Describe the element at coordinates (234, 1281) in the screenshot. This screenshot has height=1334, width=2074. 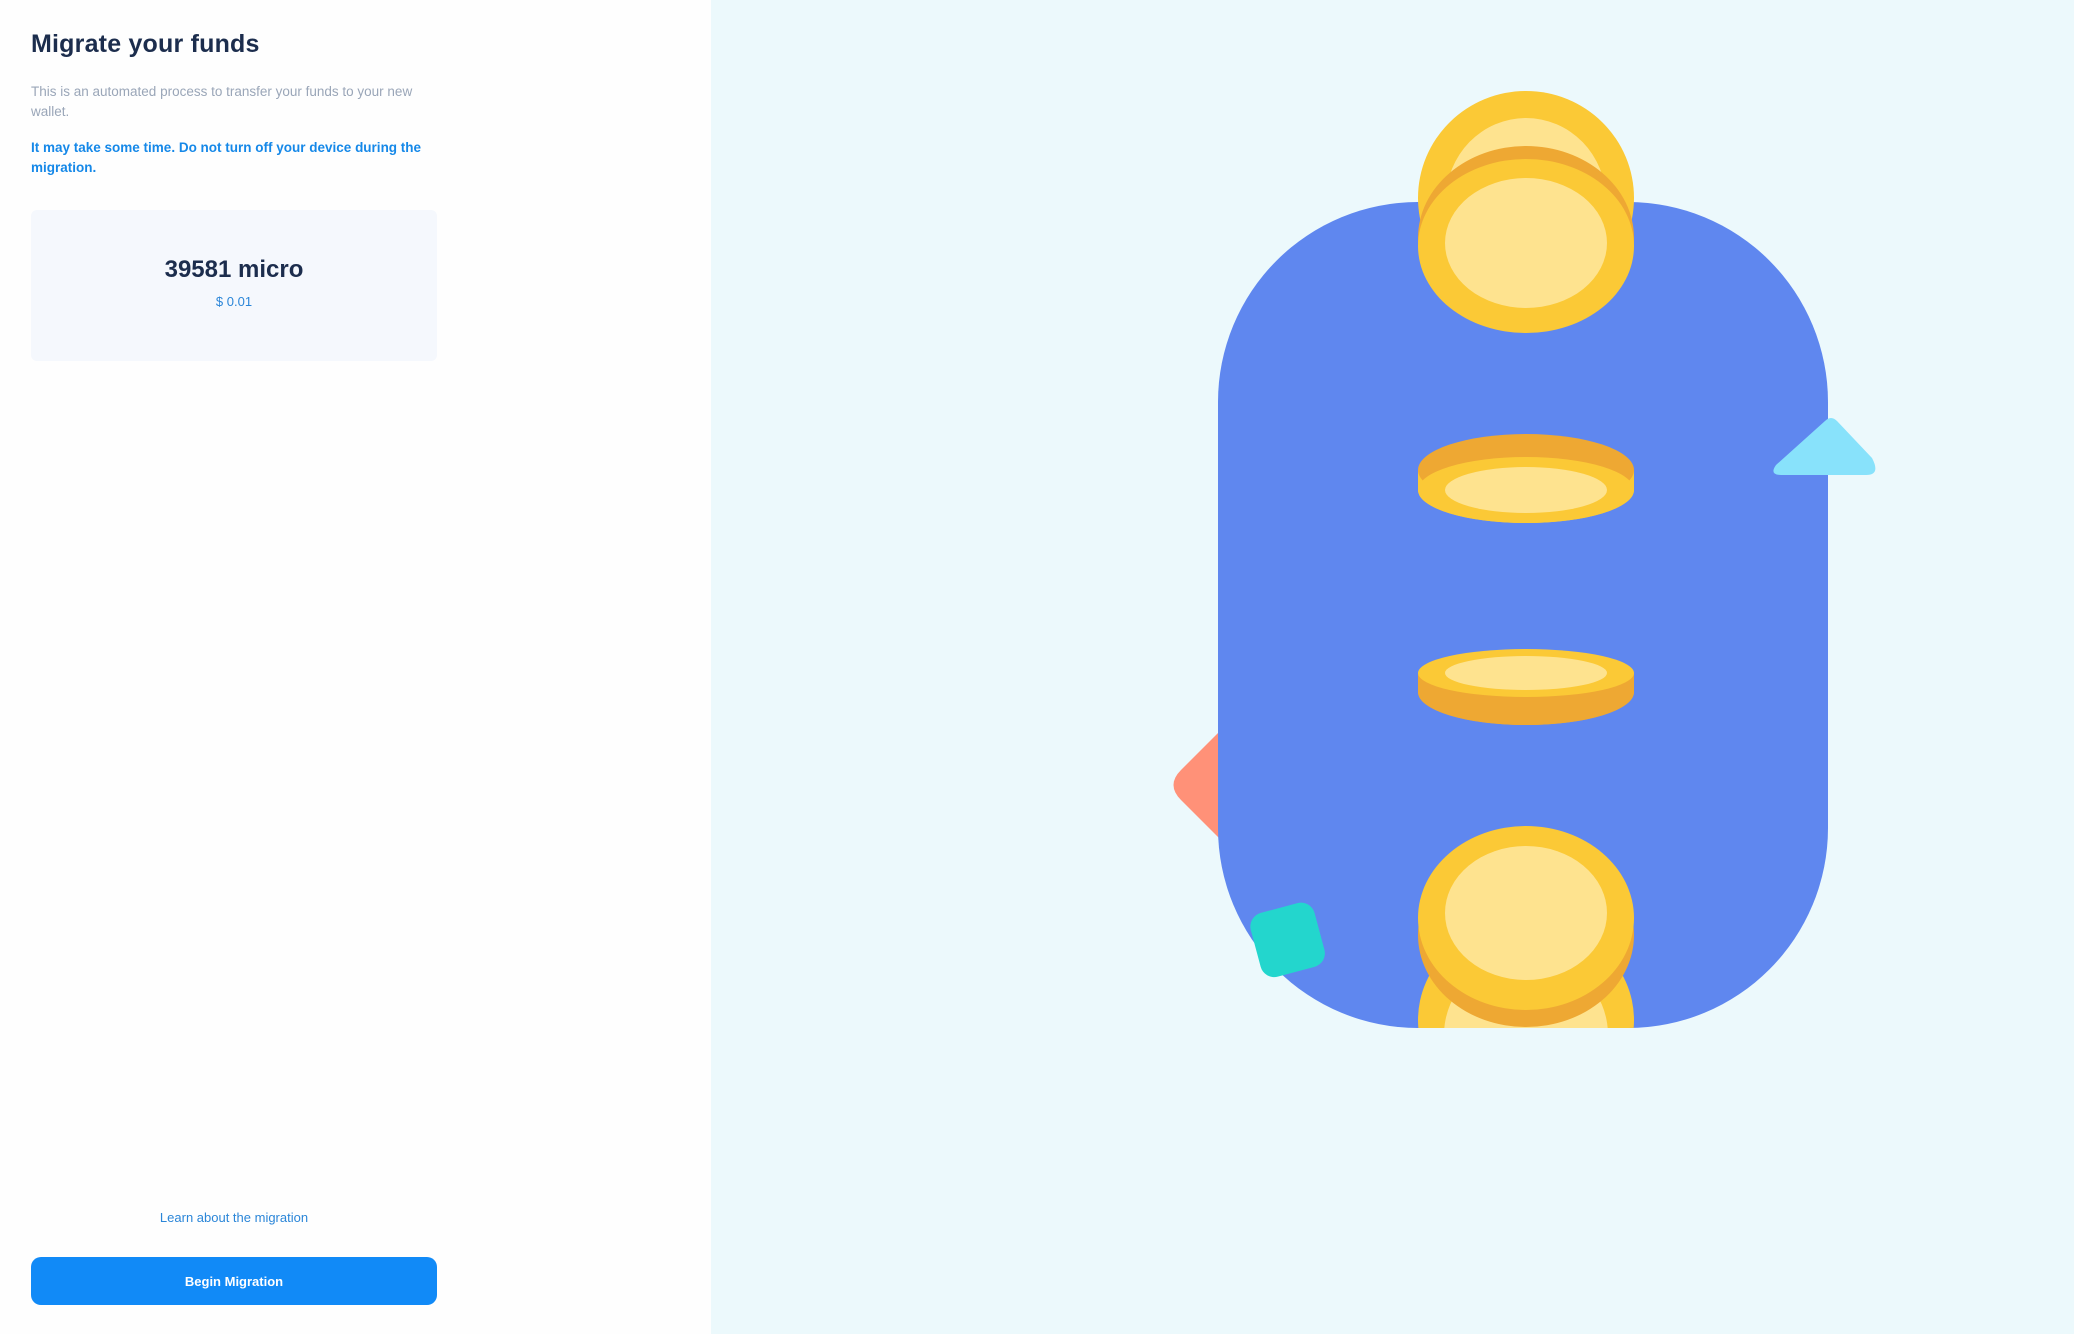
I see `begin-migration-button: Begin Migration` at that location.